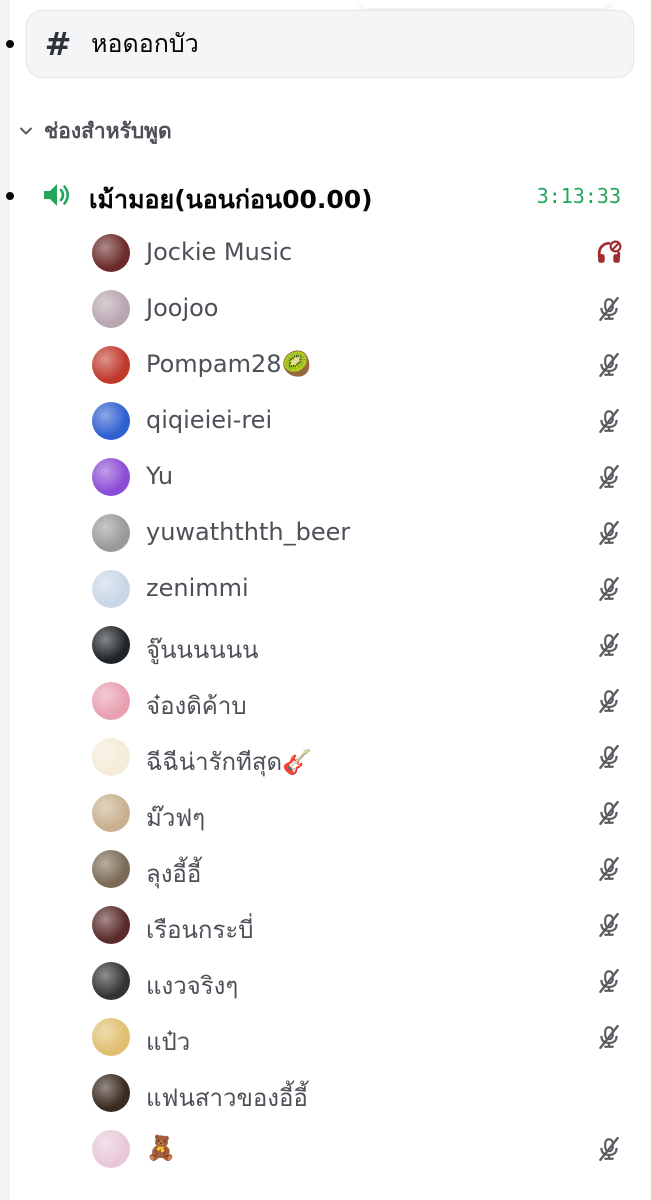 This screenshot has width=651, height=1200. I want to click on speaker-icon, so click(57, 195).